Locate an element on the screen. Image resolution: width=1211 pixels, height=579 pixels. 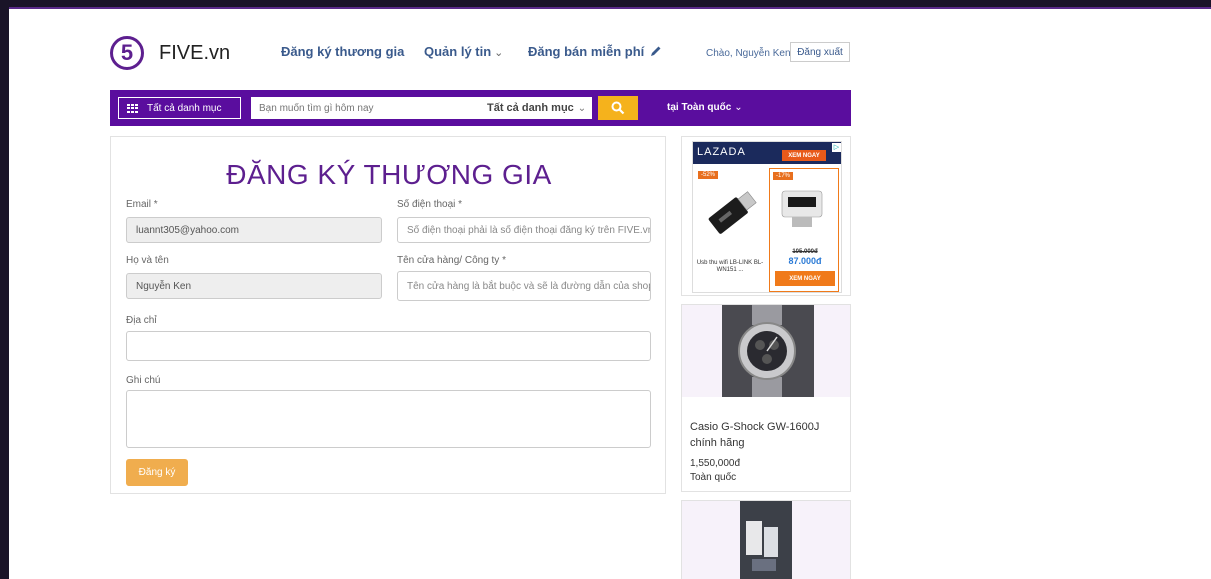
watch-icon is located at coordinates (768, 351).